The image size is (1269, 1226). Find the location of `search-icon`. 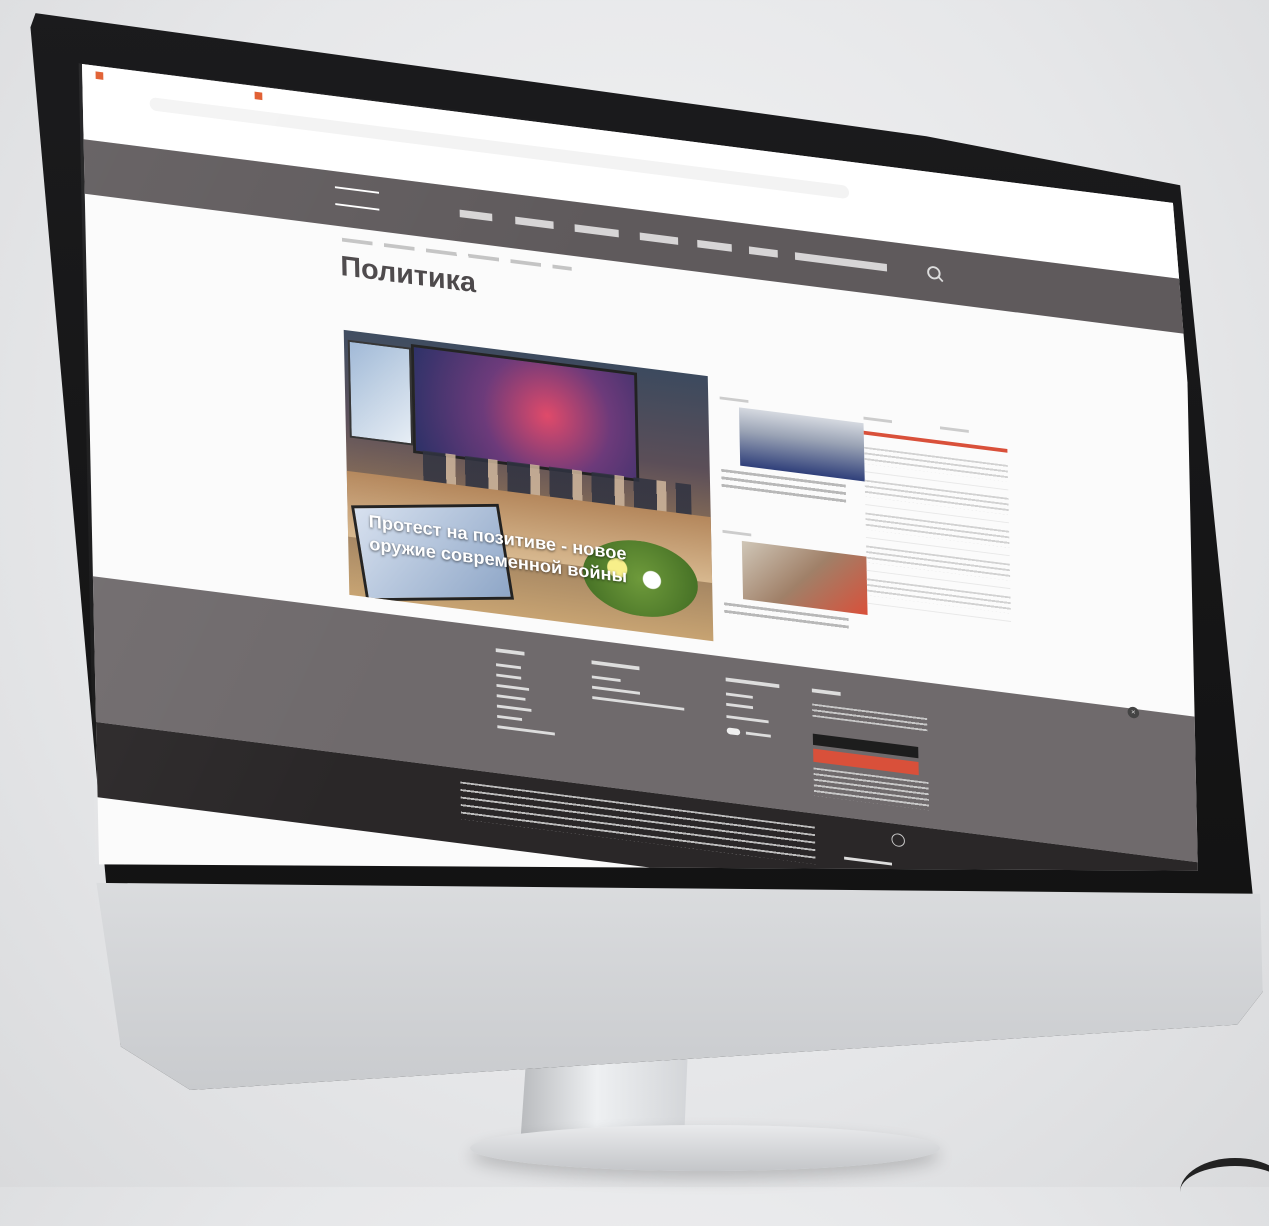

search-icon is located at coordinates (934, 273).